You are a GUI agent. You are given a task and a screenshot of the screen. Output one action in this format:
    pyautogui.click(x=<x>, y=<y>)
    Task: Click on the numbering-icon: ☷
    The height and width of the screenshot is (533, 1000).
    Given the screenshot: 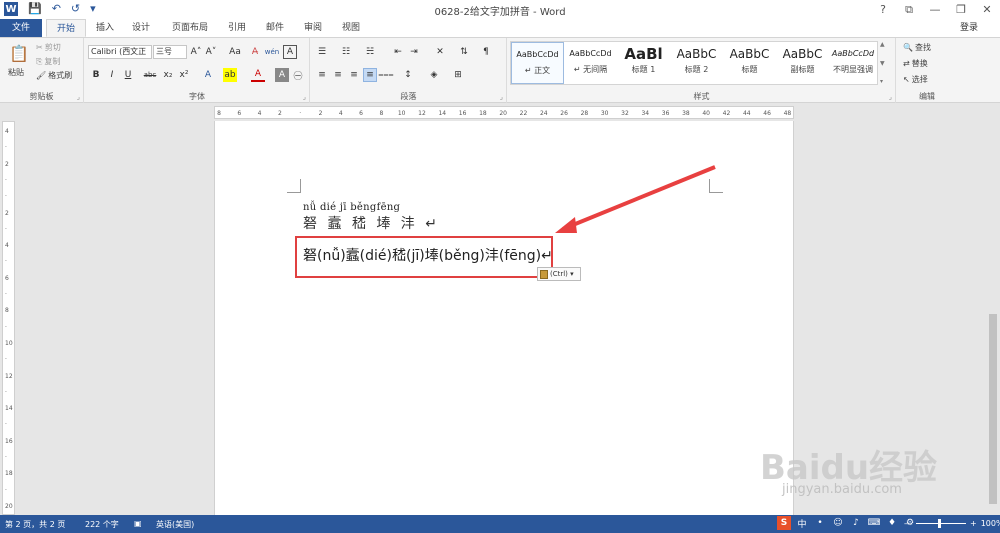 What is the action you would take?
    pyautogui.click(x=346, y=52)
    